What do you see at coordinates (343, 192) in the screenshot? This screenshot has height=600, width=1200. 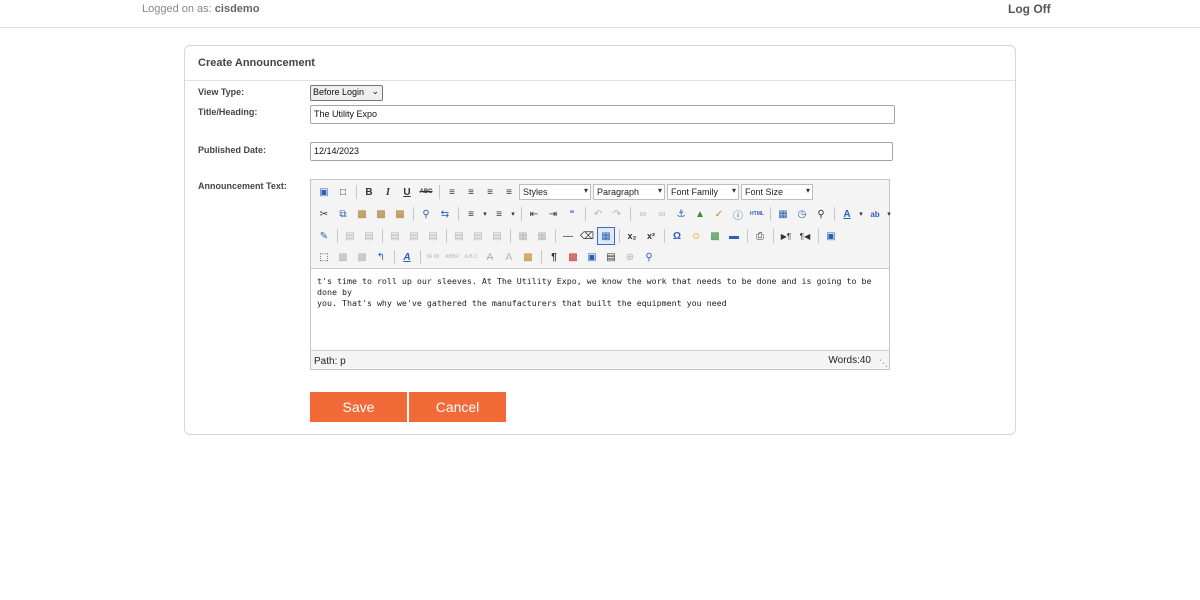 I see `new-document-icon: □` at bounding box center [343, 192].